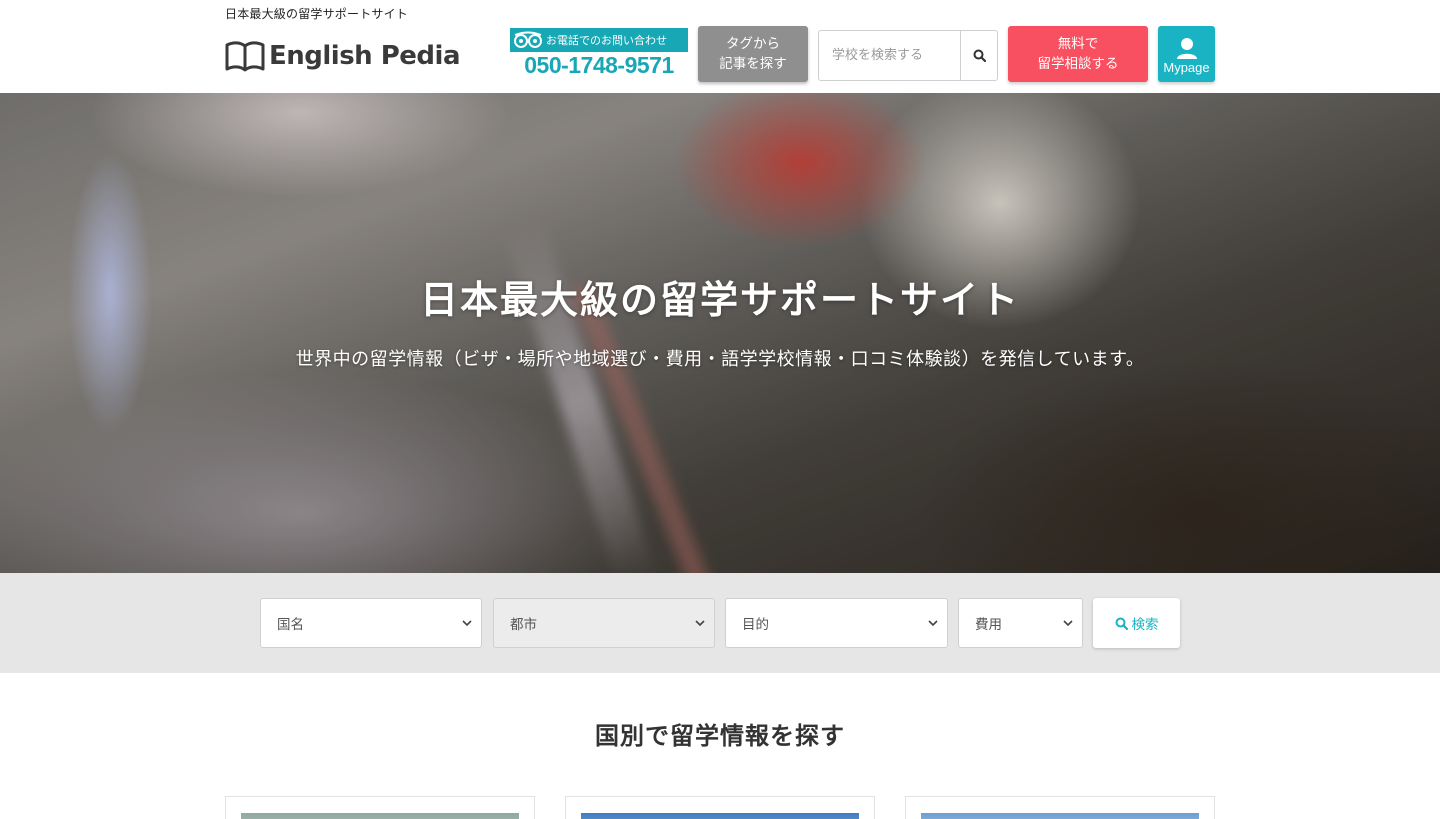  I want to click on phone-label: お電話でのお問い合わせ, so click(606, 40).